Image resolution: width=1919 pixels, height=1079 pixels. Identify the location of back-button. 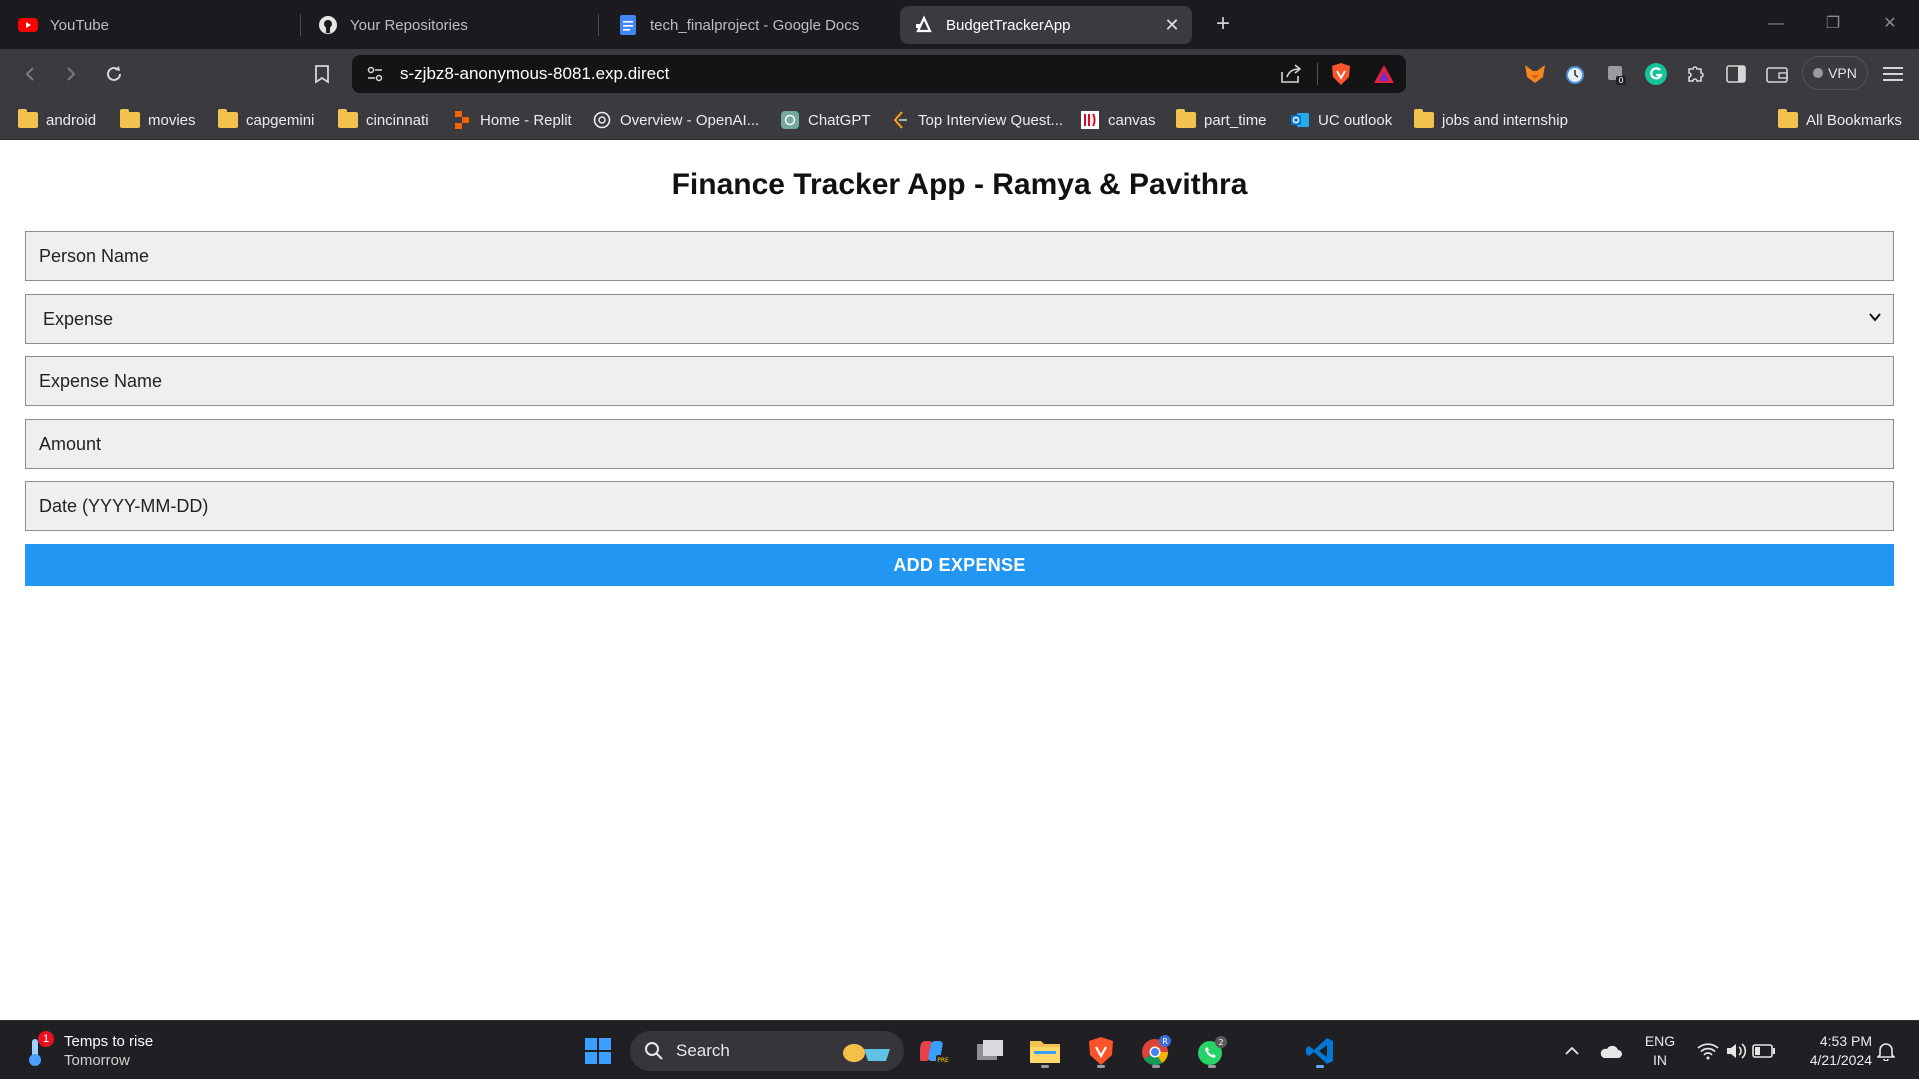
(30, 74).